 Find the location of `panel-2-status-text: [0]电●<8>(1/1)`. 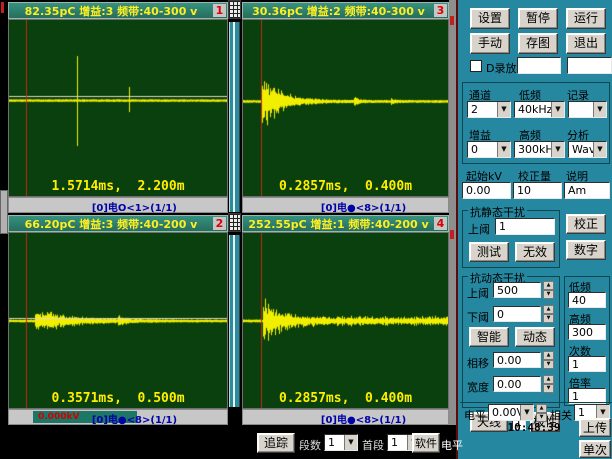

panel-2-status-text: [0]电●<8>(1/1) is located at coordinates (363, 208).